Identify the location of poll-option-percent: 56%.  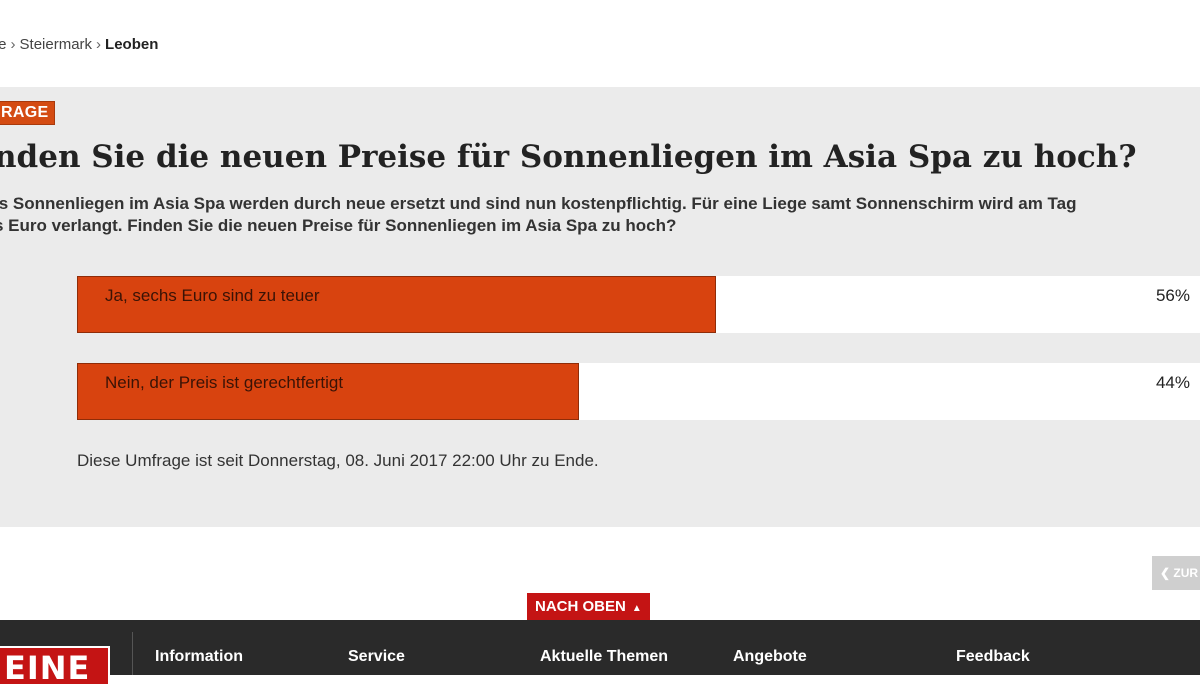
(1172, 295).